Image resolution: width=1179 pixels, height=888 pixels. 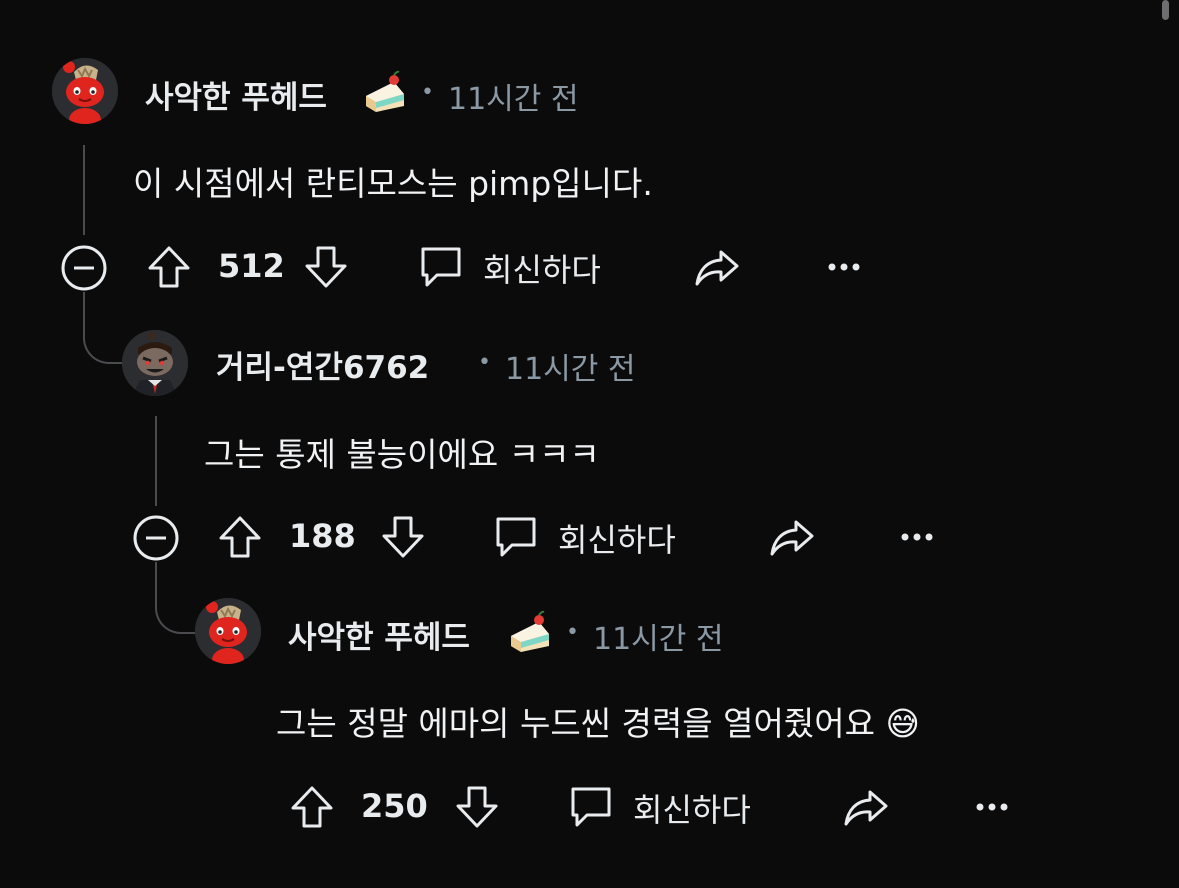 What do you see at coordinates (156, 576) in the screenshot?
I see `thread-line-2b` at bounding box center [156, 576].